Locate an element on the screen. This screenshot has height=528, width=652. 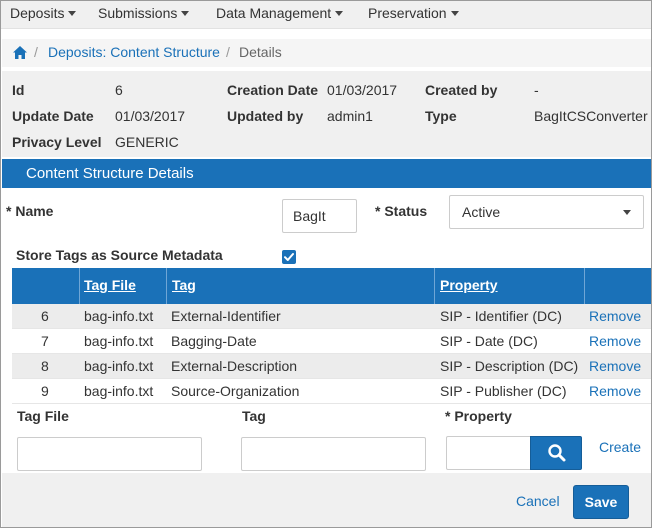
menu-label: Deposits is located at coordinates (37, 13).